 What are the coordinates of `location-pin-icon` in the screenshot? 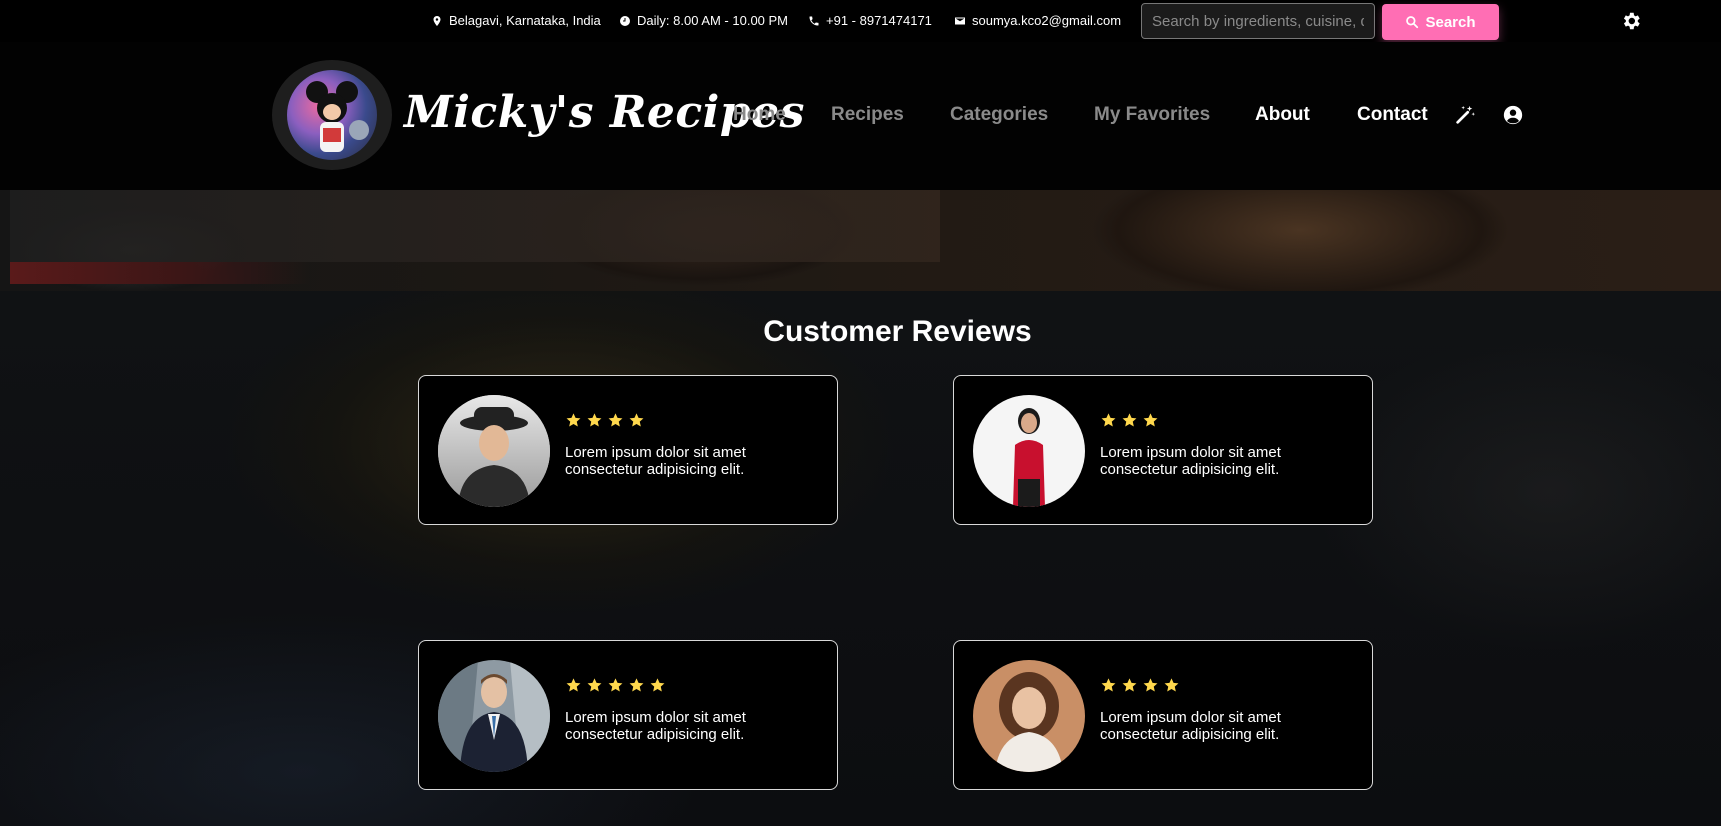 It's located at (437, 20).